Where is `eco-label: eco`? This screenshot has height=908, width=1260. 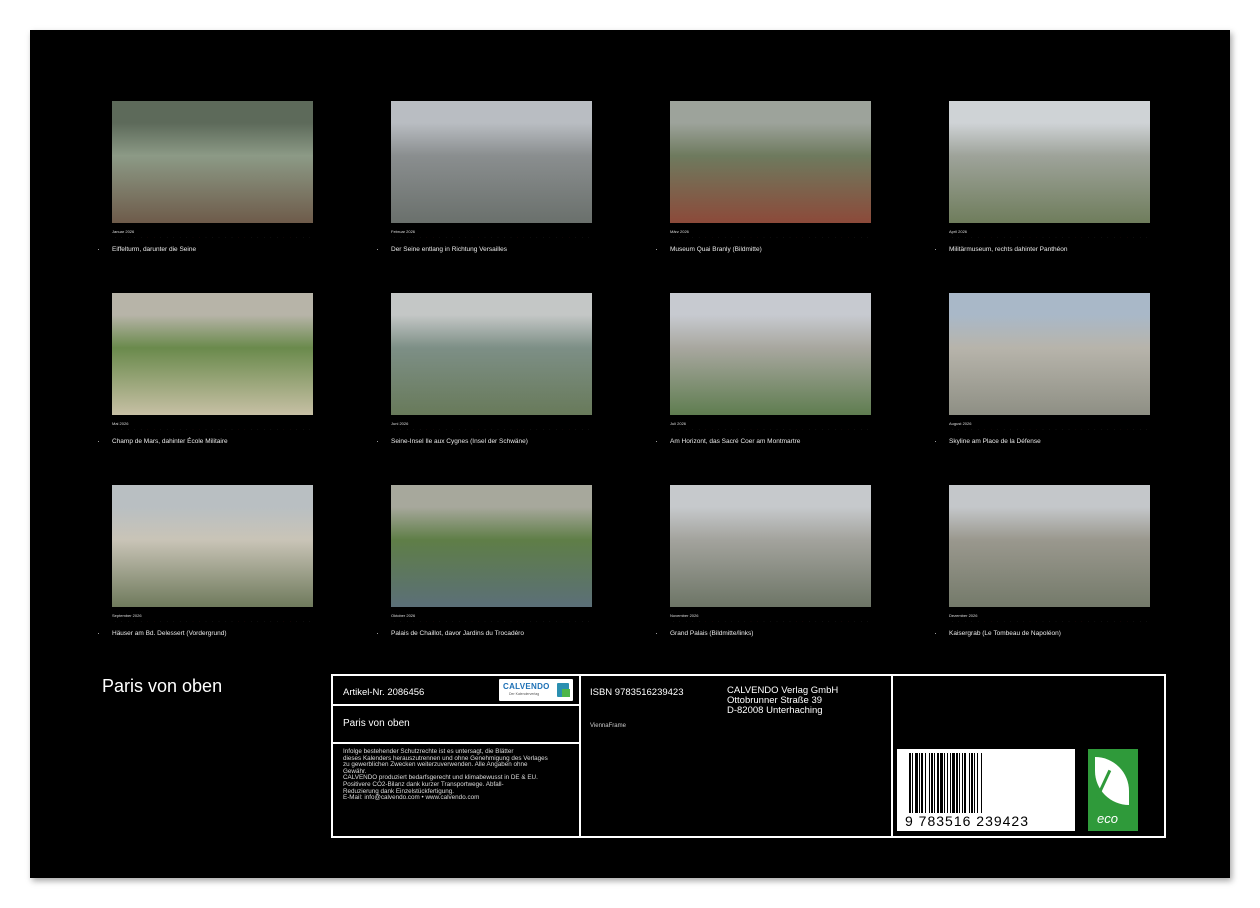 eco-label: eco is located at coordinates (1107, 818).